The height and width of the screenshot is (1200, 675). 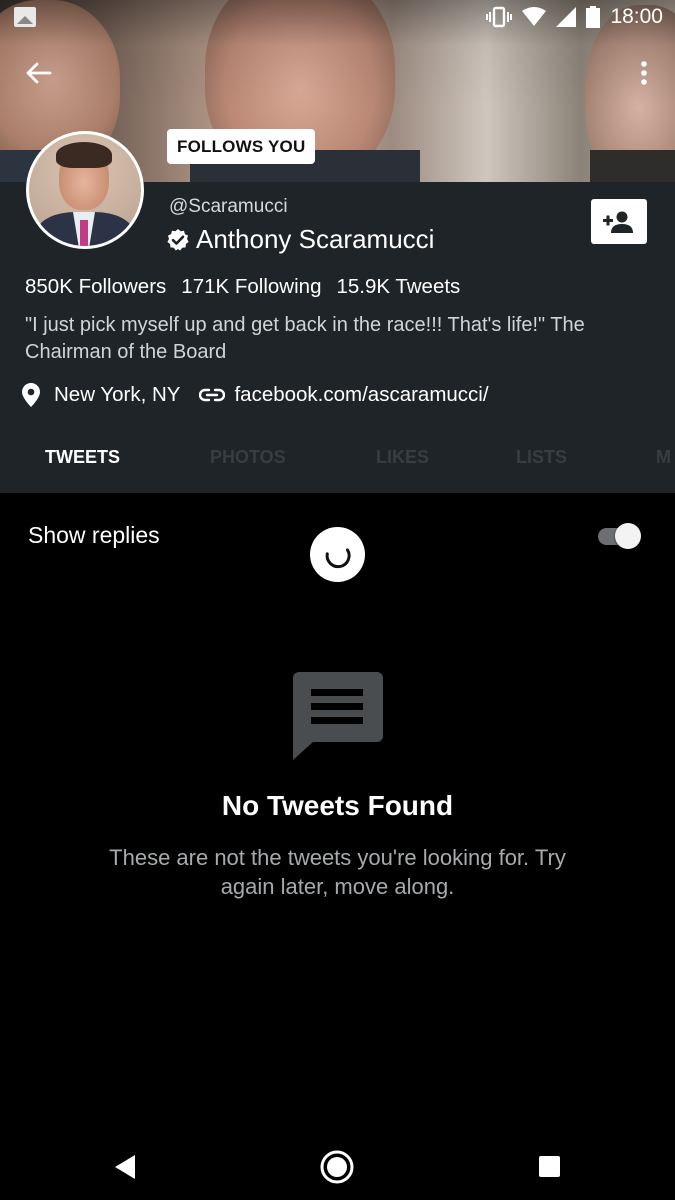 What do you see at coordinates (636, 16) in the screenshot?
I see `status-time: 18:00` at bounding box center [636, 16].